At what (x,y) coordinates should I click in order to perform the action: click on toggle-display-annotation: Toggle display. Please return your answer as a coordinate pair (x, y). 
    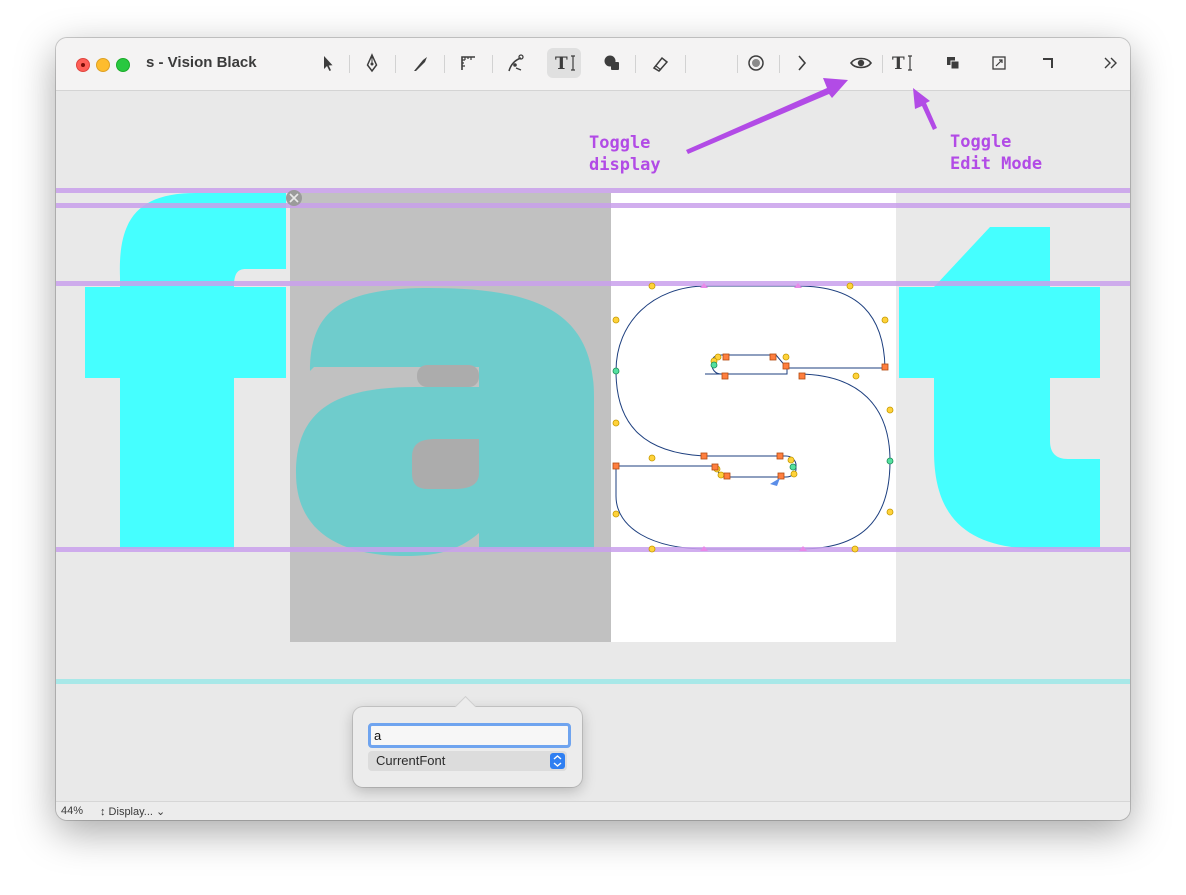
    Looking at the image, I should click on (625, 154).